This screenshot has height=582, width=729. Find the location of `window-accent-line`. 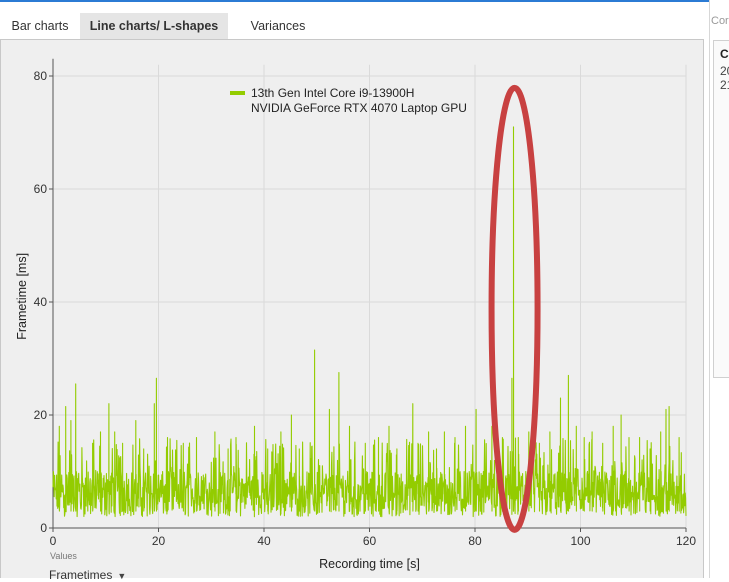

window-accent-line is located at coordinates (364, 1).